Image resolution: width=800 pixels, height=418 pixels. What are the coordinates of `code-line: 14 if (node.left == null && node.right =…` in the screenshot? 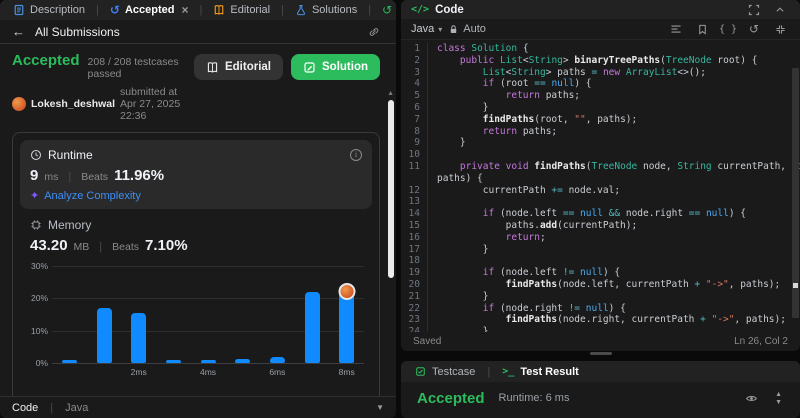 It's located at (600, 214).